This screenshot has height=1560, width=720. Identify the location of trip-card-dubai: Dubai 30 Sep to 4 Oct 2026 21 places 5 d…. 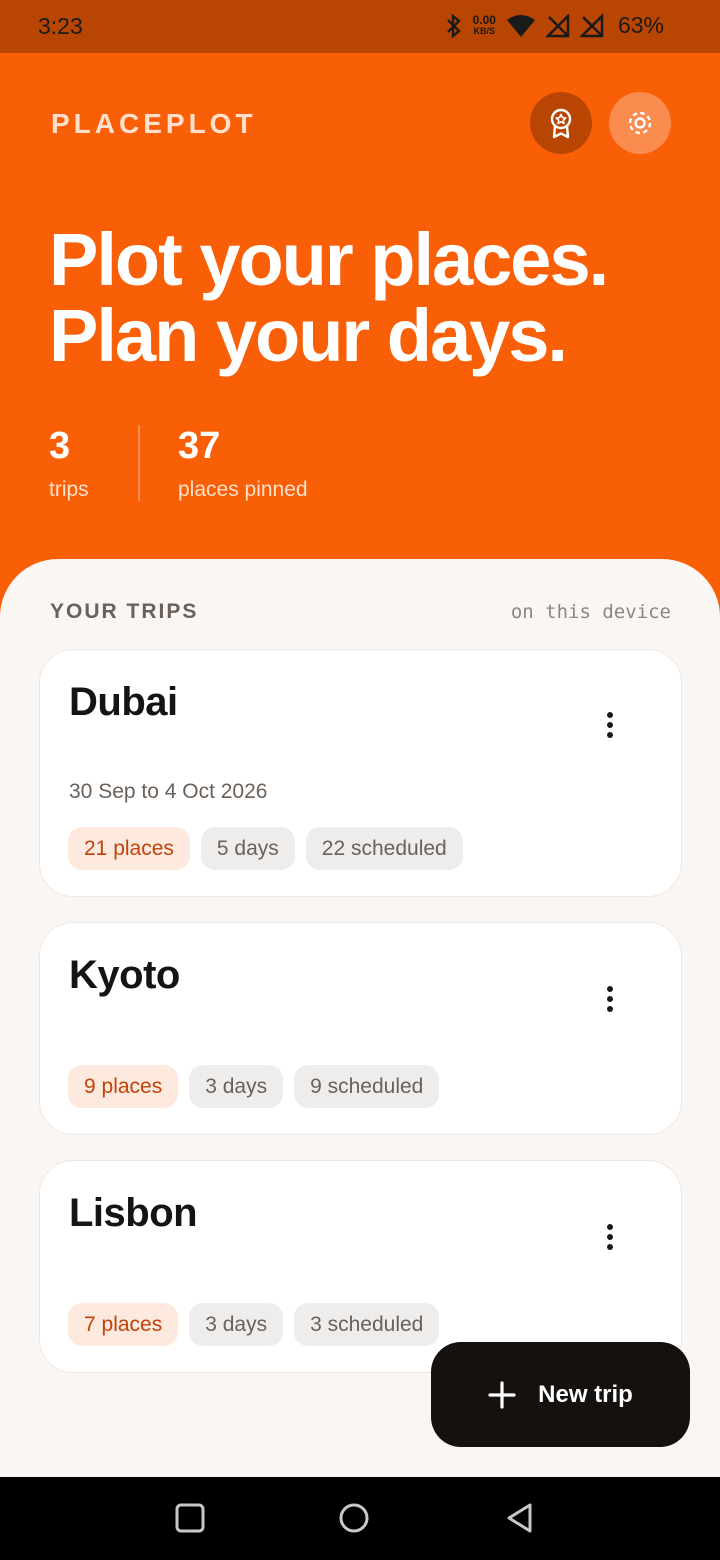
(360, 773).